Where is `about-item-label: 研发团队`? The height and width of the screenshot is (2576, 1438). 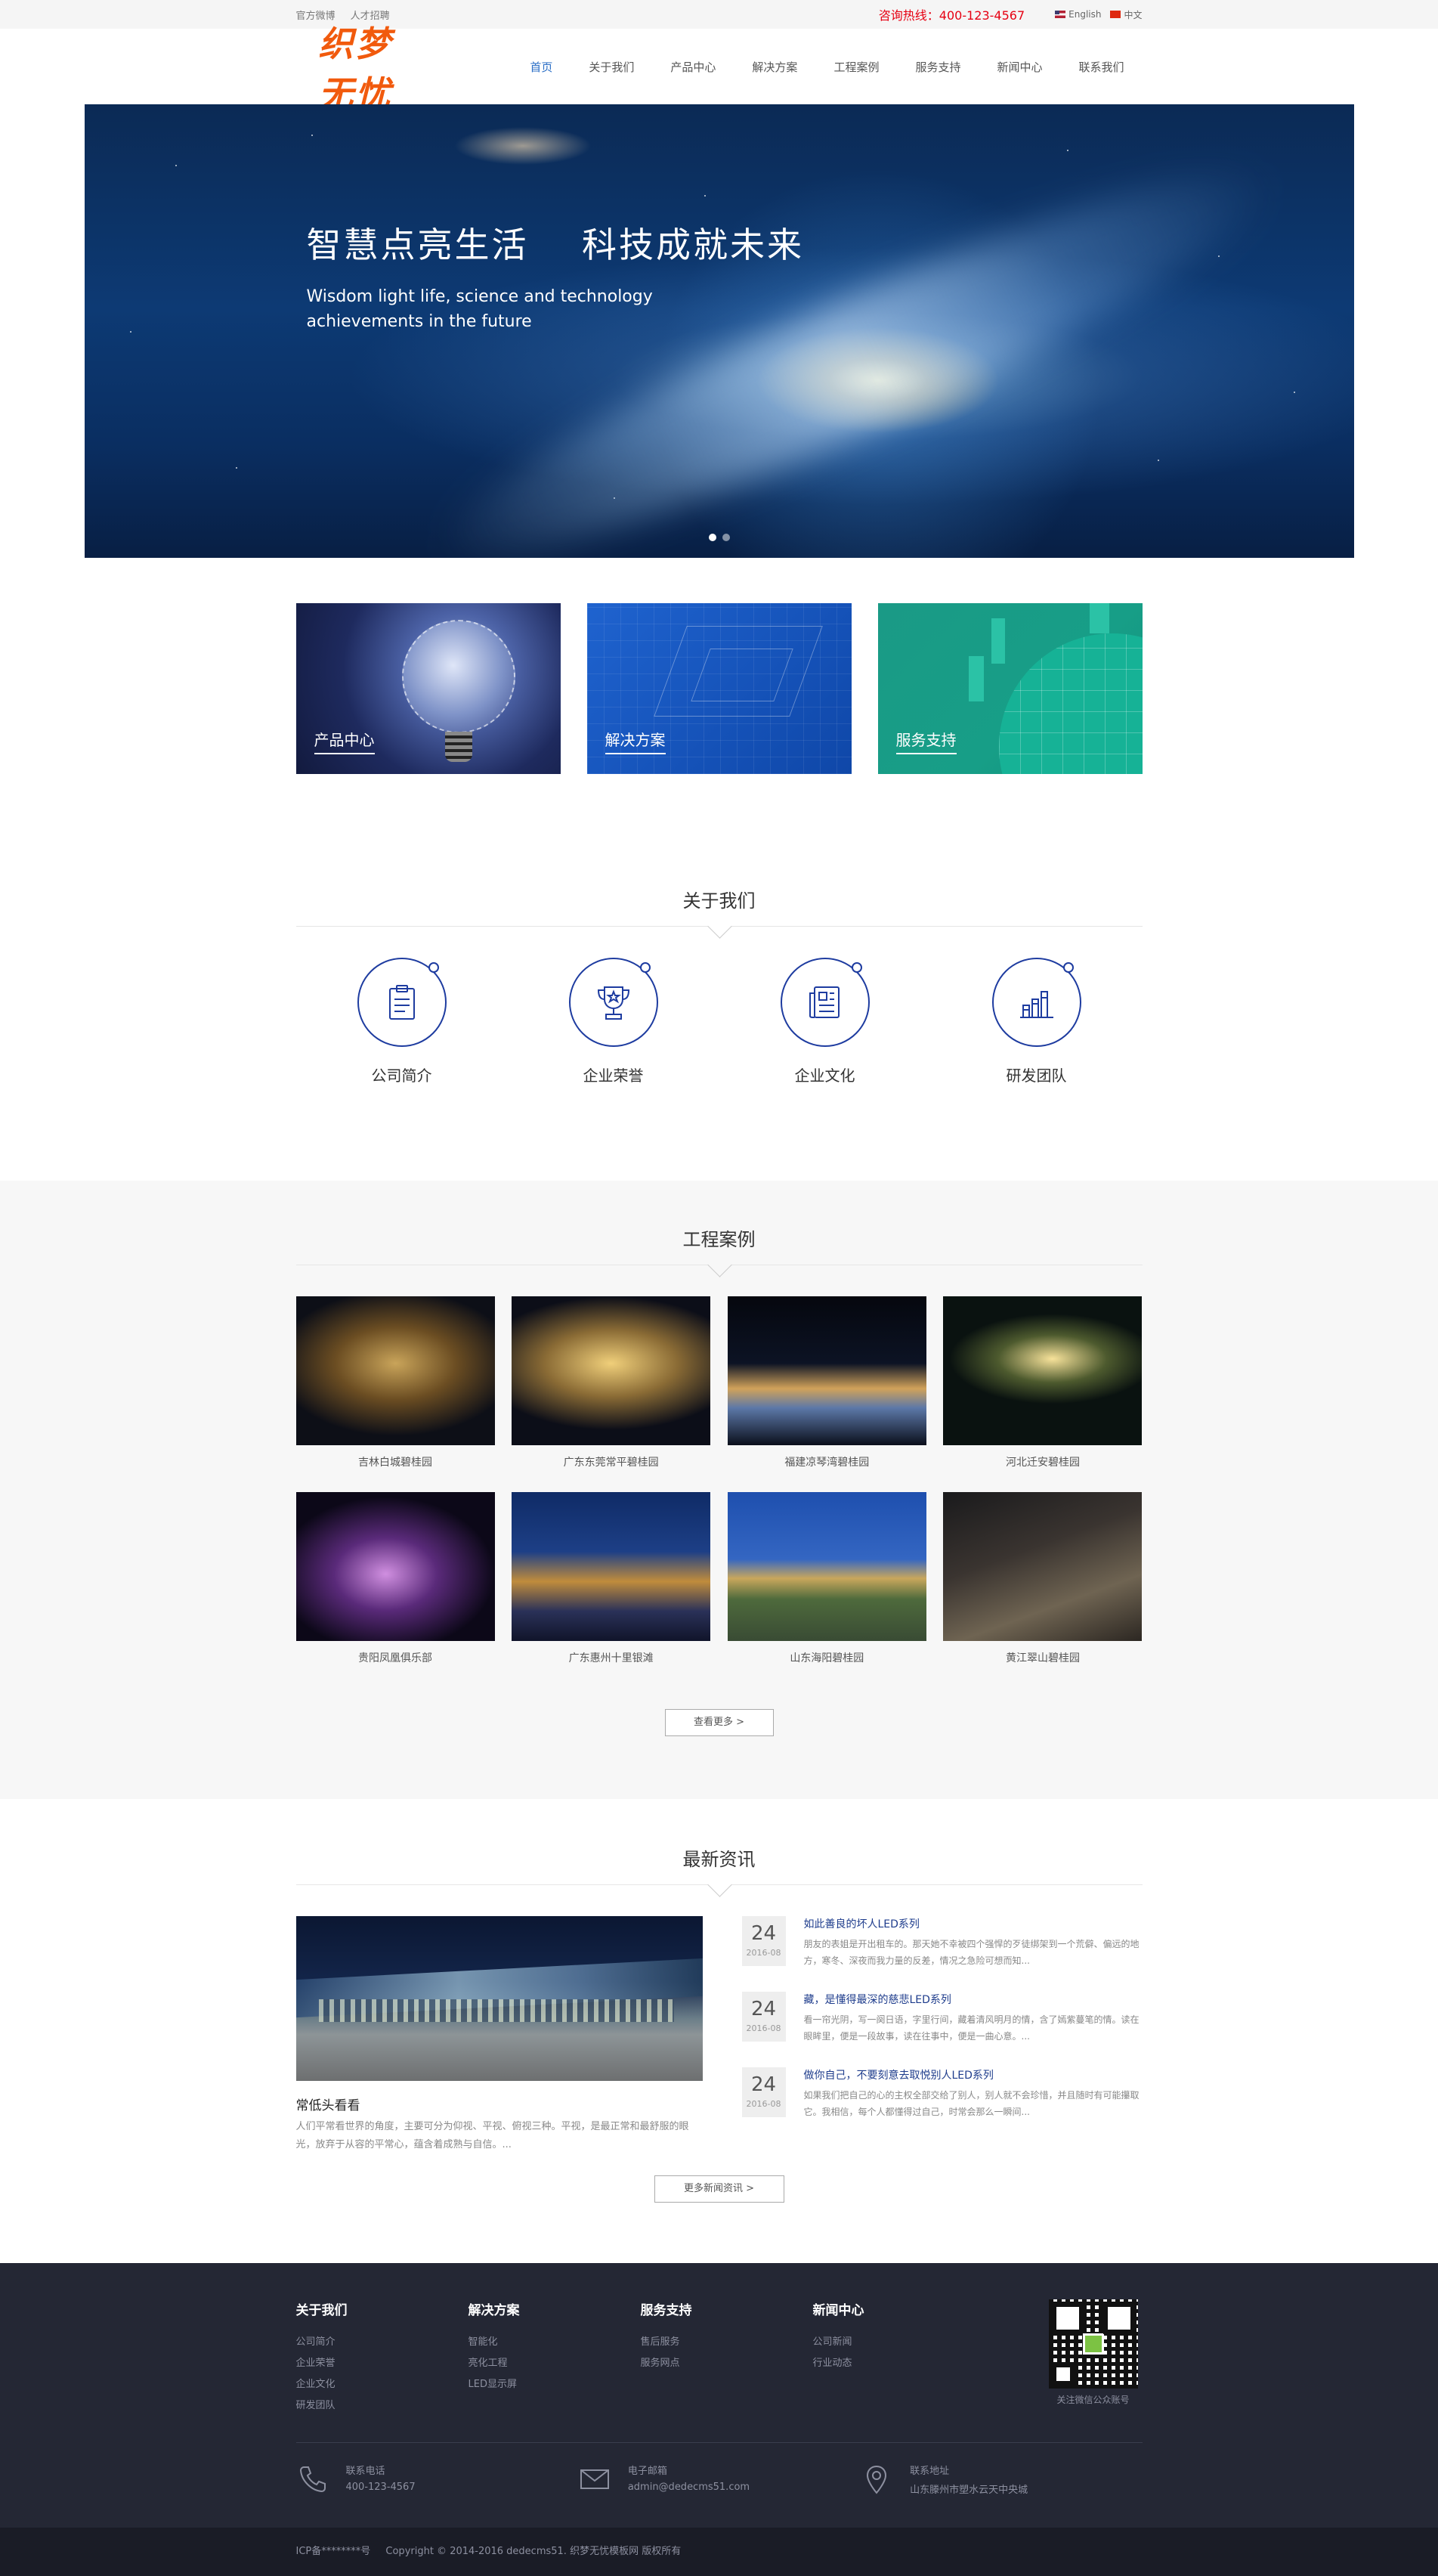
about-item-label: 研发团队 is located at coordinates (1036, 1076).